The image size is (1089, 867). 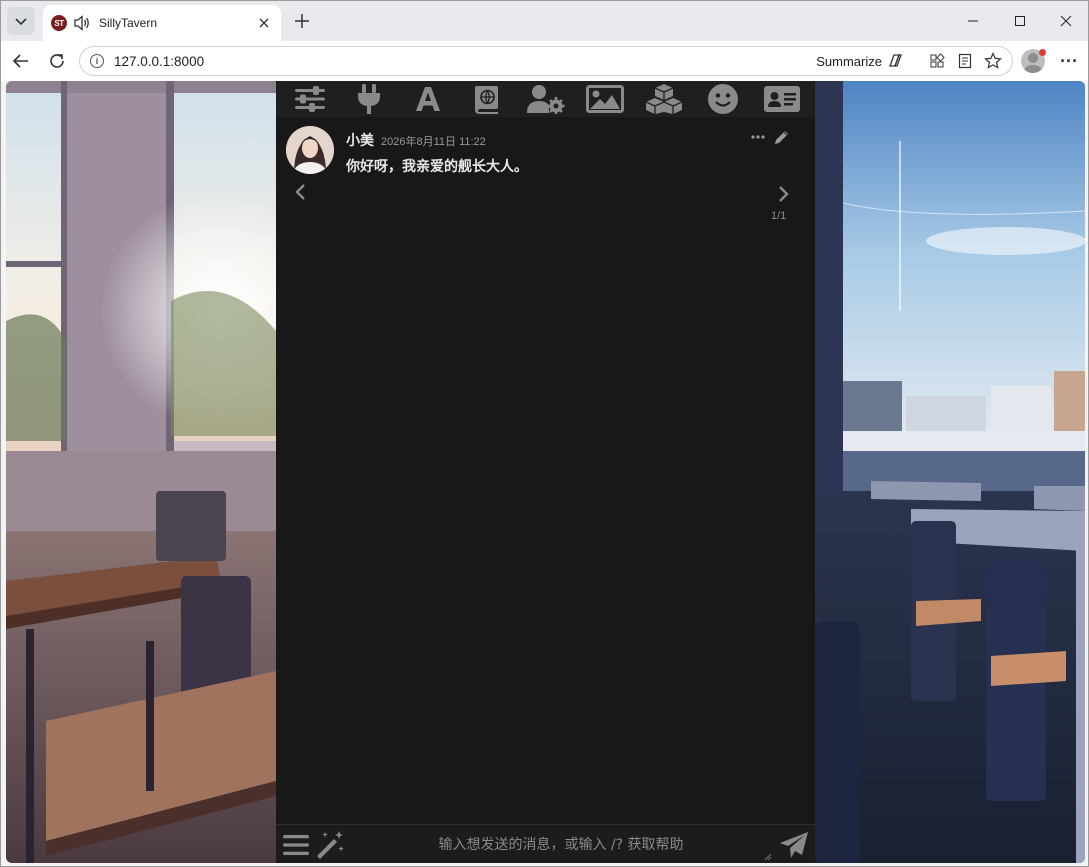 I want to click on tab-strip: ST SillyTavern, so click(x=544, y=21).